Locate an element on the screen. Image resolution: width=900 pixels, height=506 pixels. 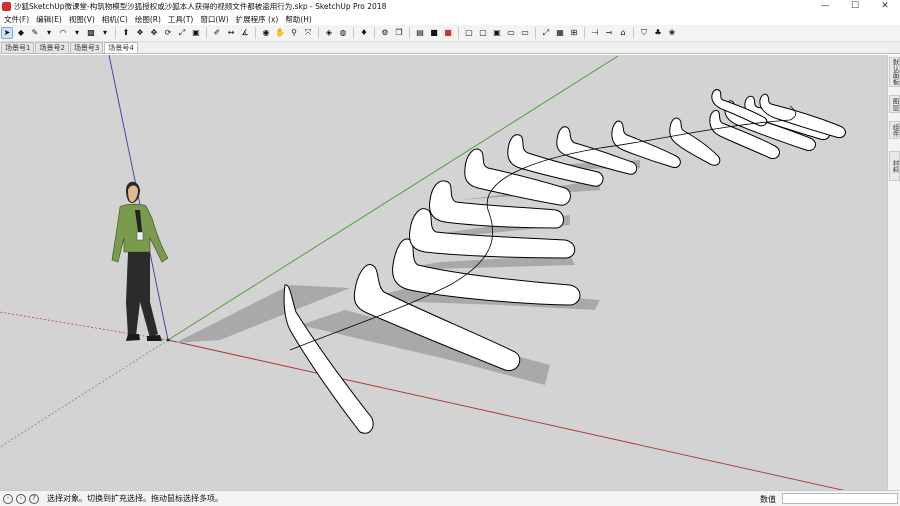
minimize-button: — is located at coordinates (825, 6).